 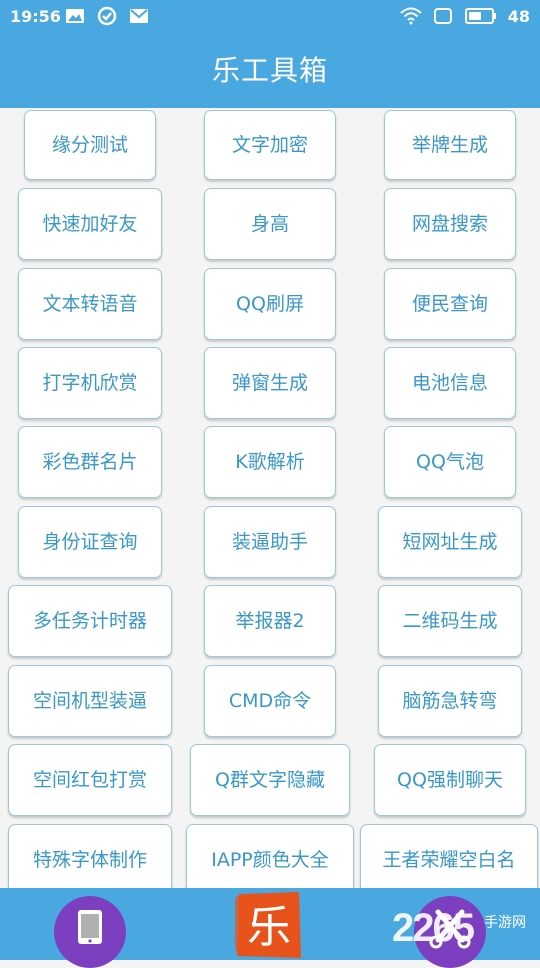 What do you see at coordinates (270, 780) in the screenshot?
I see `tool-button: Q群文字隐藏` at bounding box center [270, 780].